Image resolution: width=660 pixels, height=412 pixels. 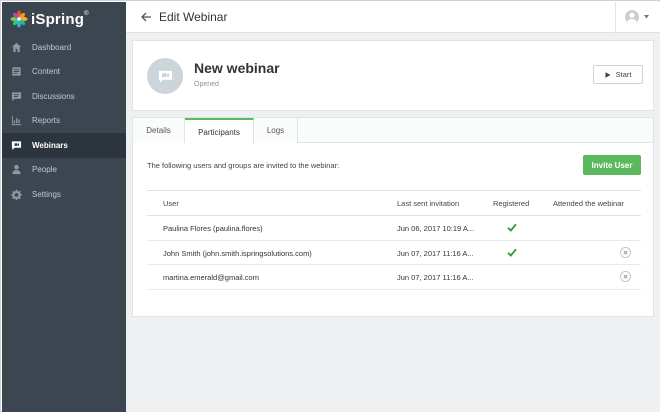 What do you see at coordinates (276, 130) in the screenshot?
I see `tab-logs: Logs` at bounding box center [276, 130].